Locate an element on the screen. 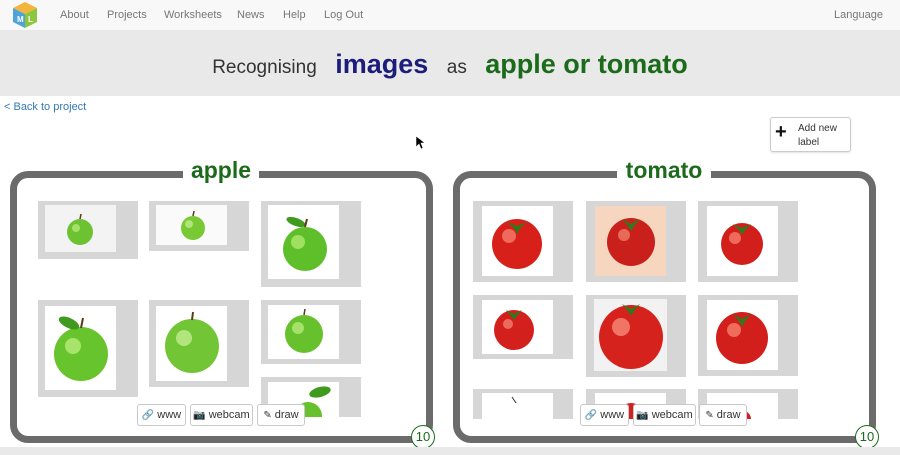  title-project-type: images is located at coordinates (382, 64).